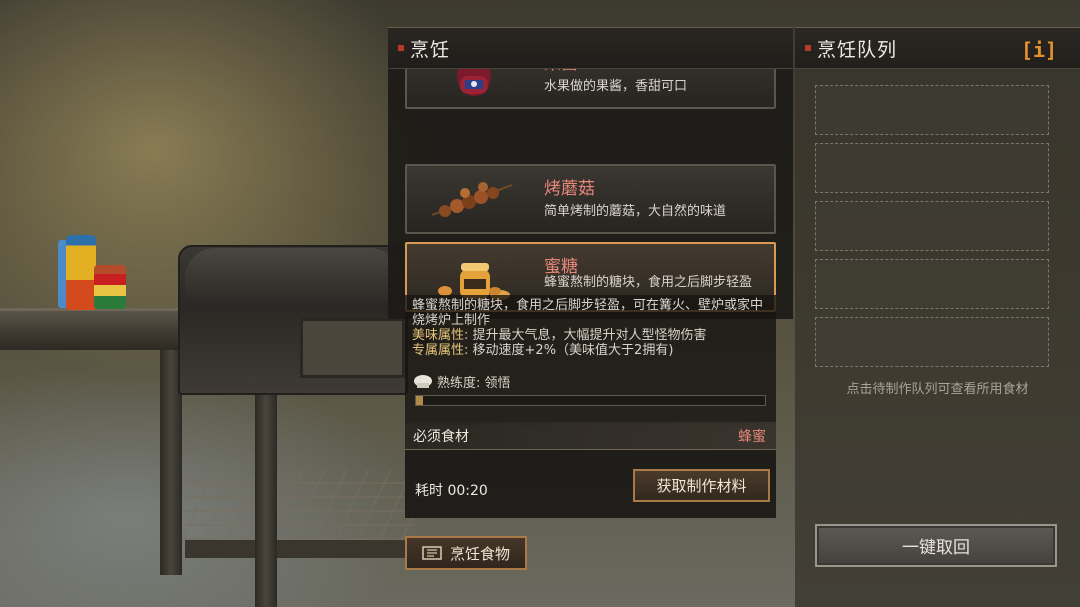 This screenshot has height=607, width=1080. What do you see at coordinates (936, 545) in the screenshot?
I see `recall-all-button: 一键取回` at bounding box center [936, 545].